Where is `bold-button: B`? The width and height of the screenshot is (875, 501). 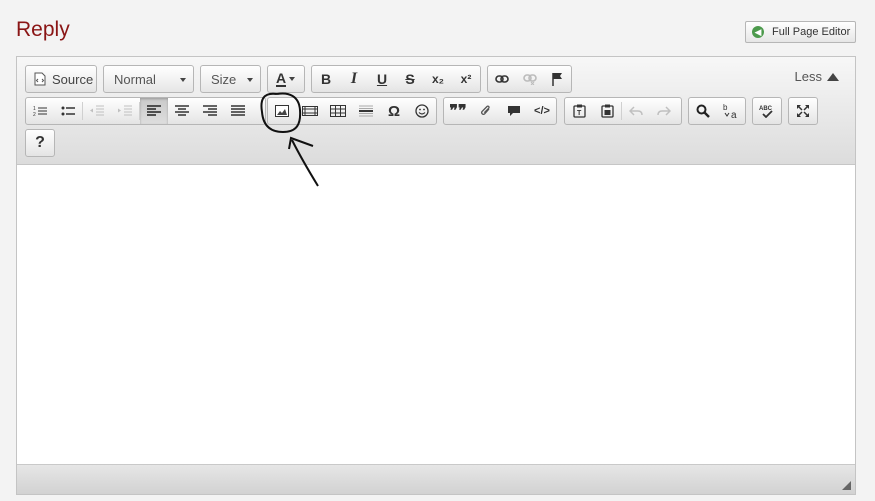
bold-button: B is located at coordinates (326, 79).